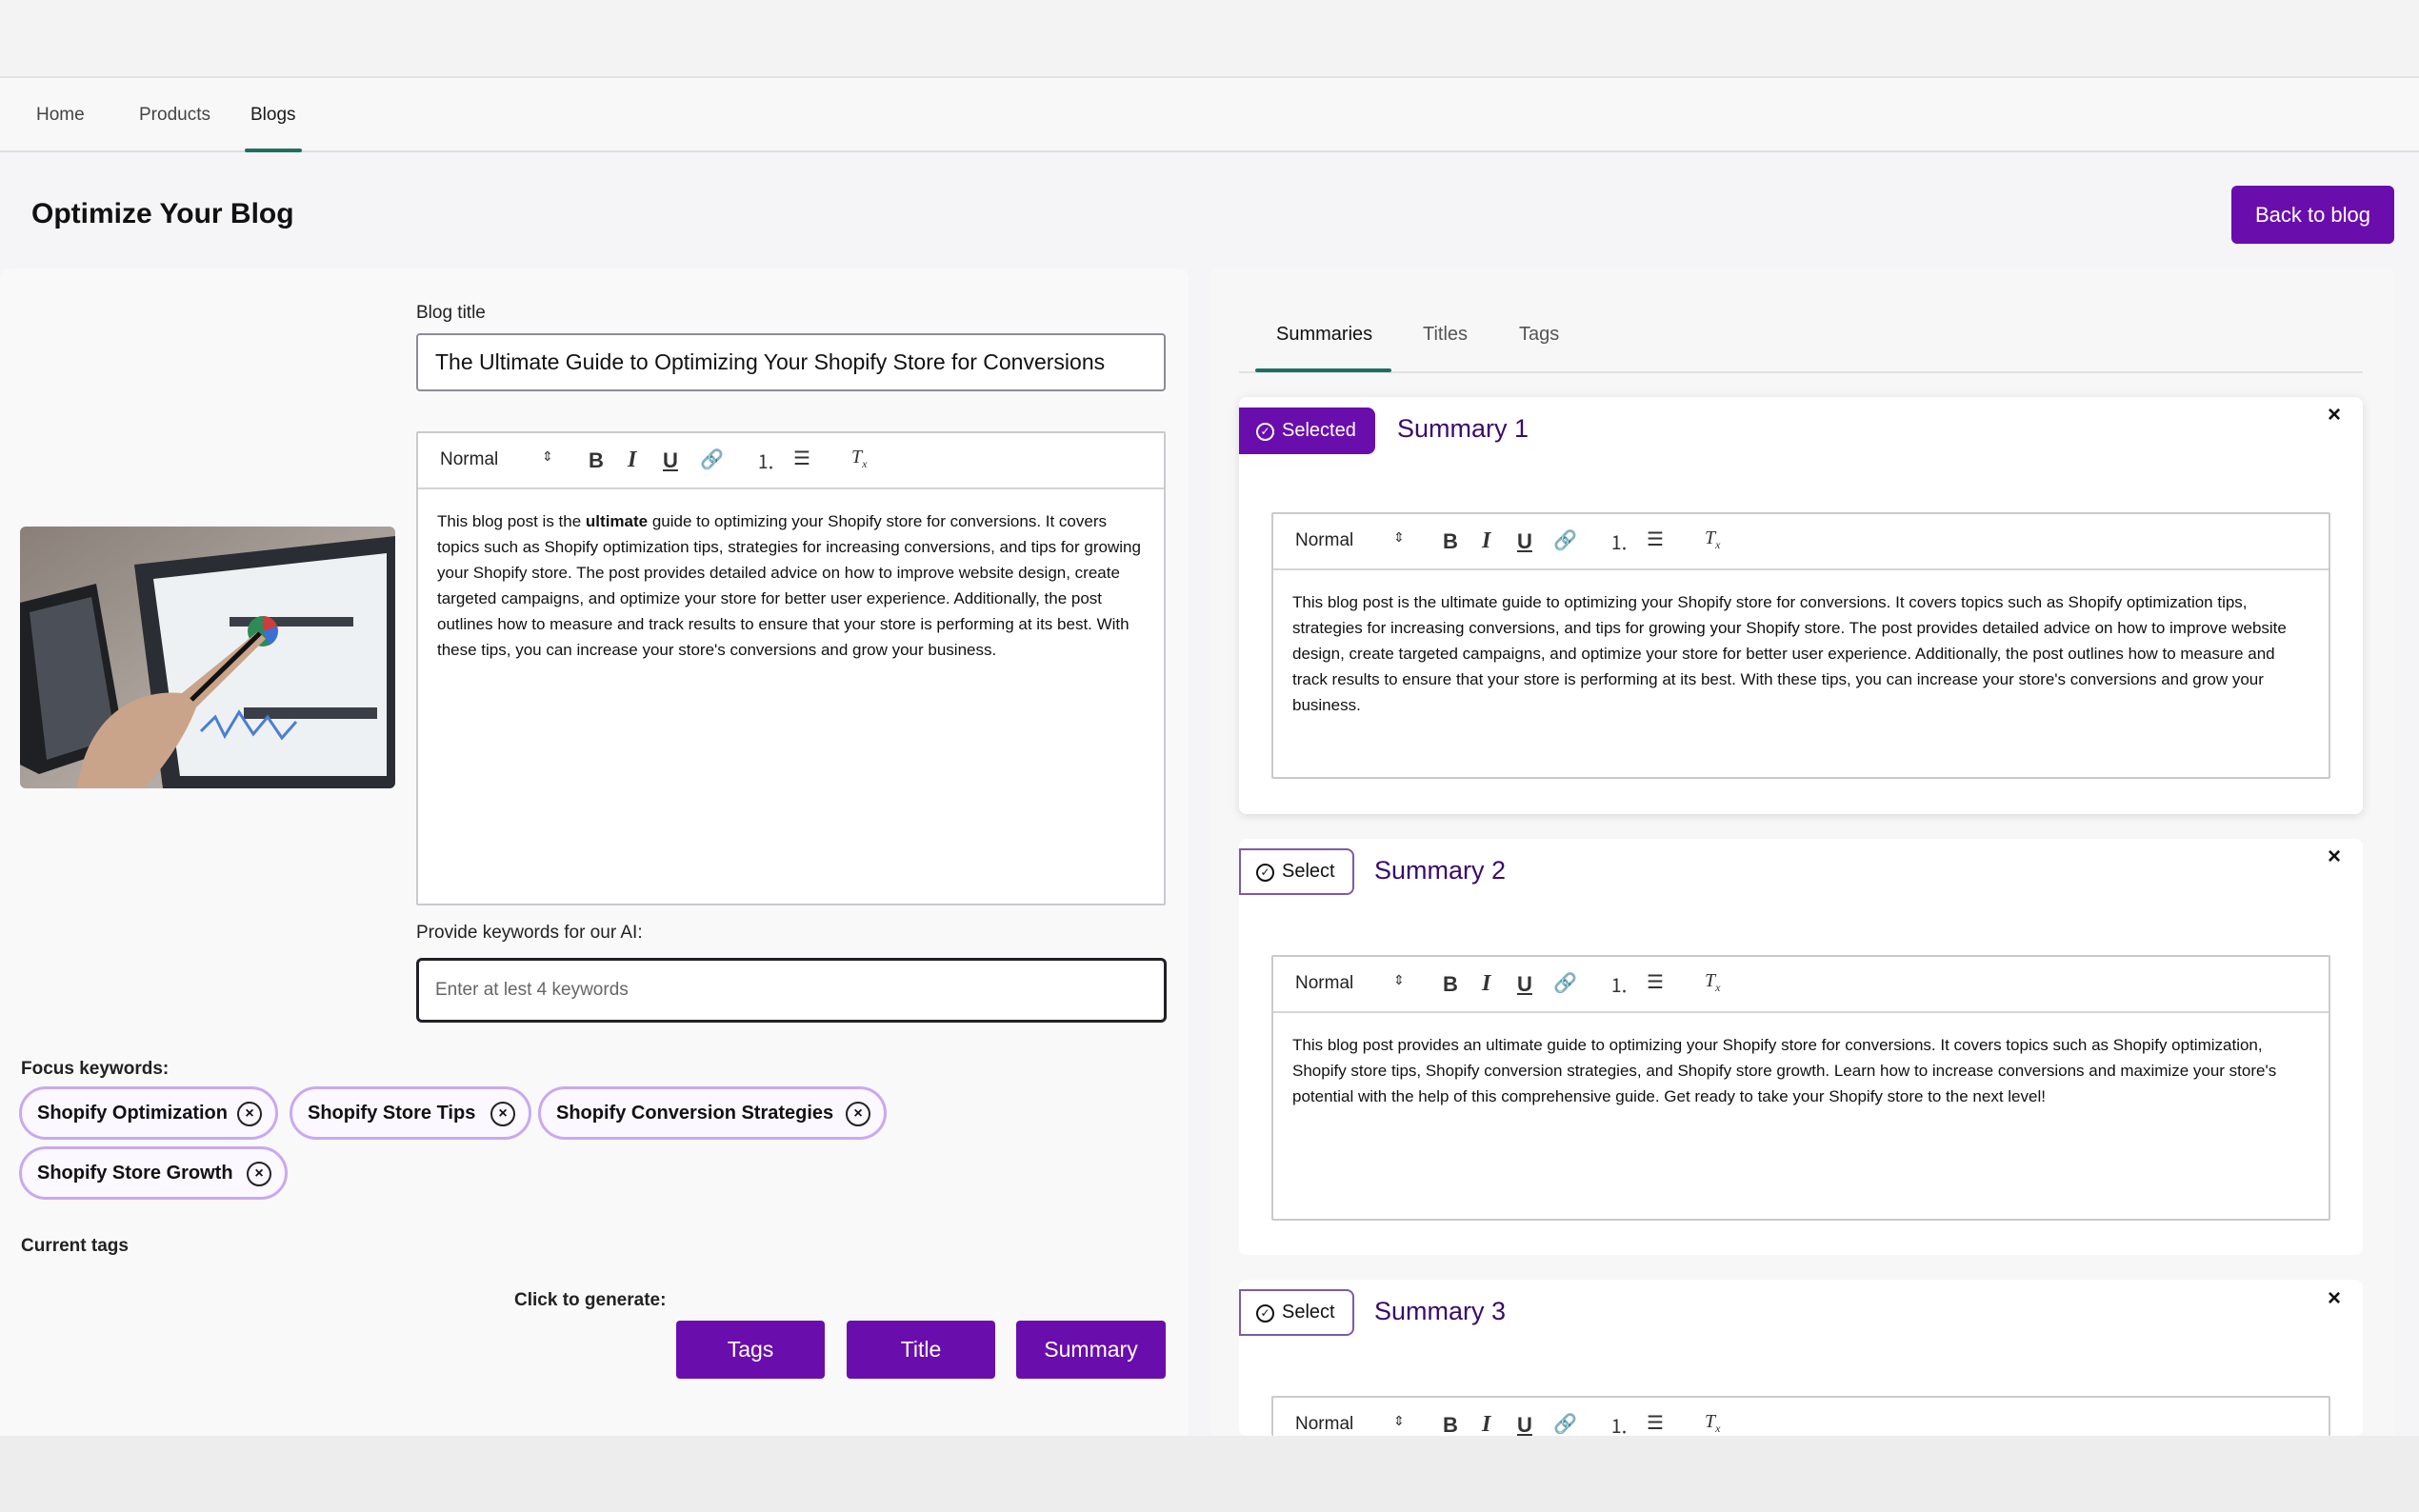 The width and height of the screenshot is (2419, 1512). What do you see at coordinates (132, 1113) in the screenshot?
I see `keyword-chip-label: Shopify Optimization` at bounding box center [132, 1113].